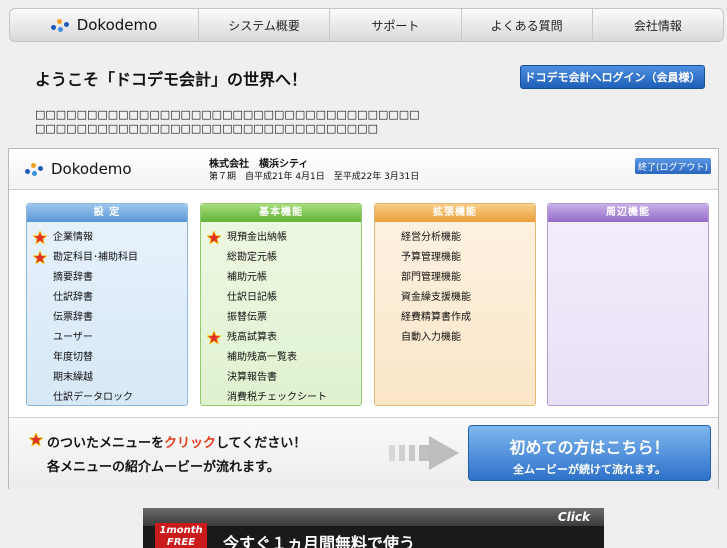  What do you see at coordinates (589, 469) in the screenshot?
I see `first-time-subtitle: 全ムービーが続けて流れます。` at bounding box center [589, 469].